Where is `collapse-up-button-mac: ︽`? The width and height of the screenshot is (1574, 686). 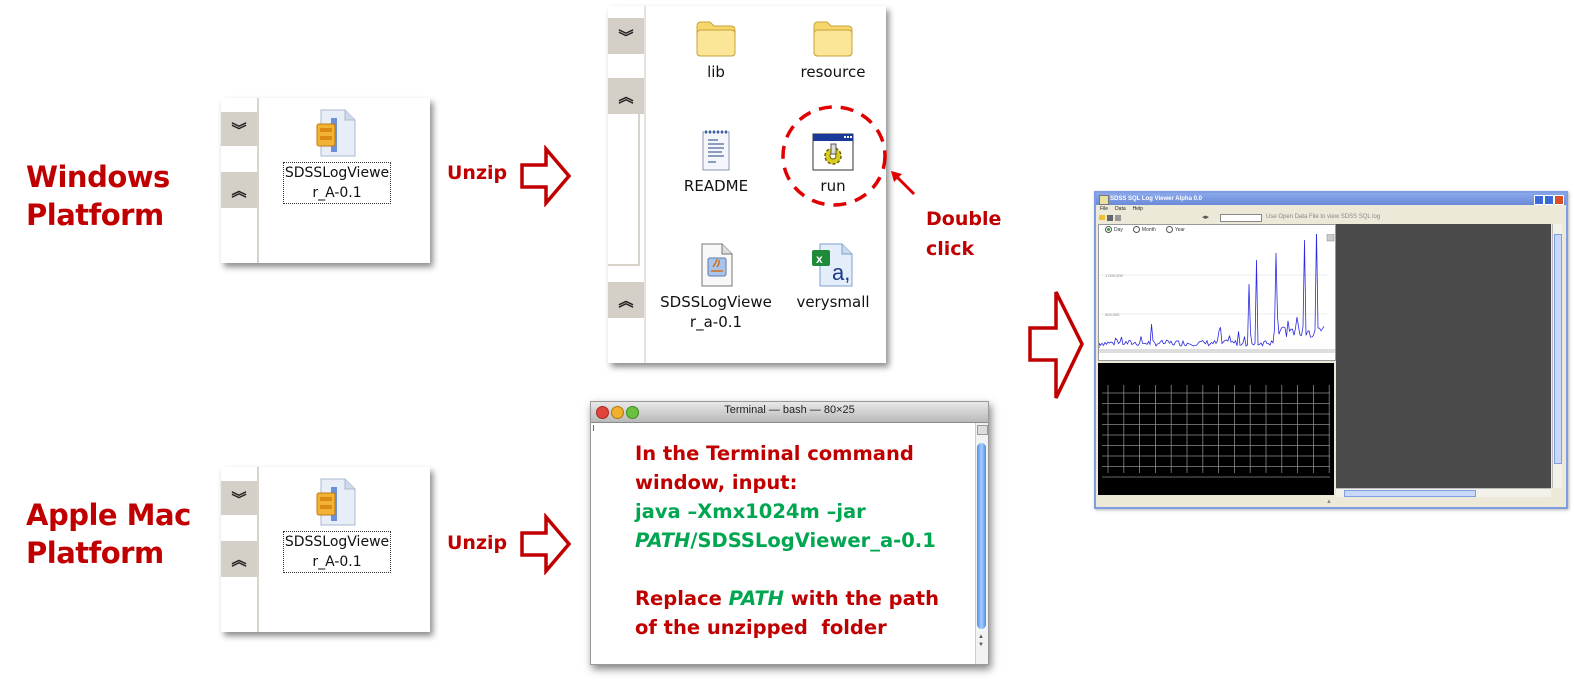
collapse-up-button-mac: ︽ is located at coordinates (239, 559).